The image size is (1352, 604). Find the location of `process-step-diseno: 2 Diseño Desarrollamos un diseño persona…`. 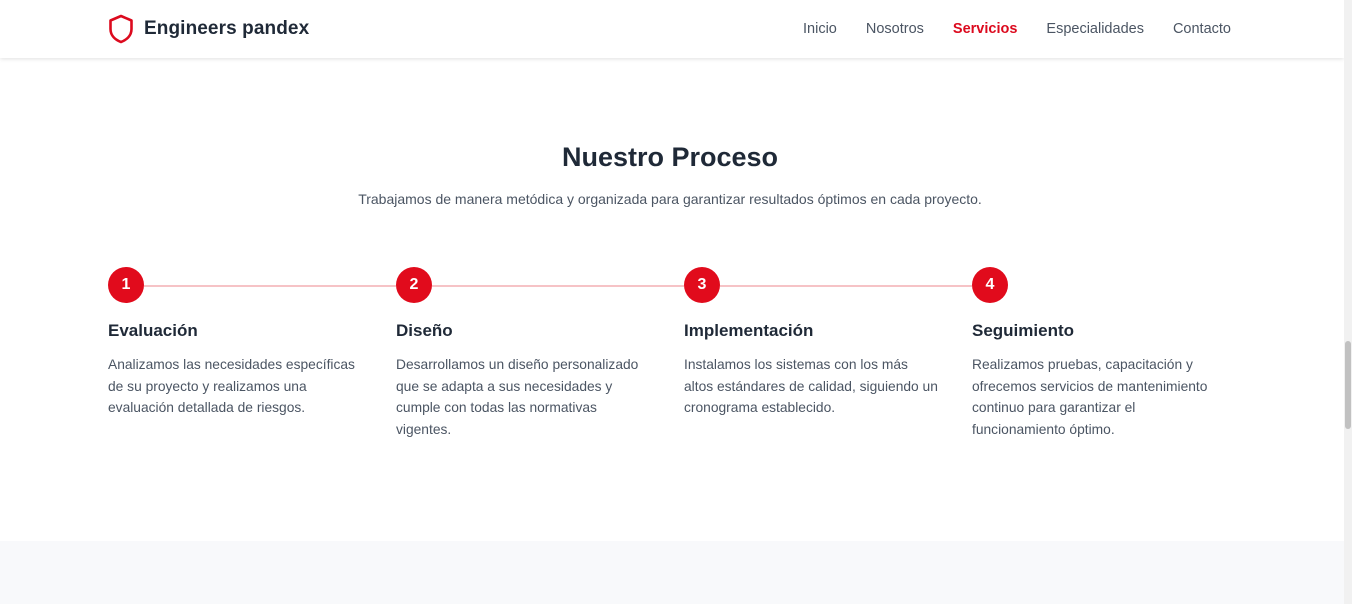

process-step-diseno: 2 Diseño Desarrollamos un diseño persona… is located at coordinates (526, 353).